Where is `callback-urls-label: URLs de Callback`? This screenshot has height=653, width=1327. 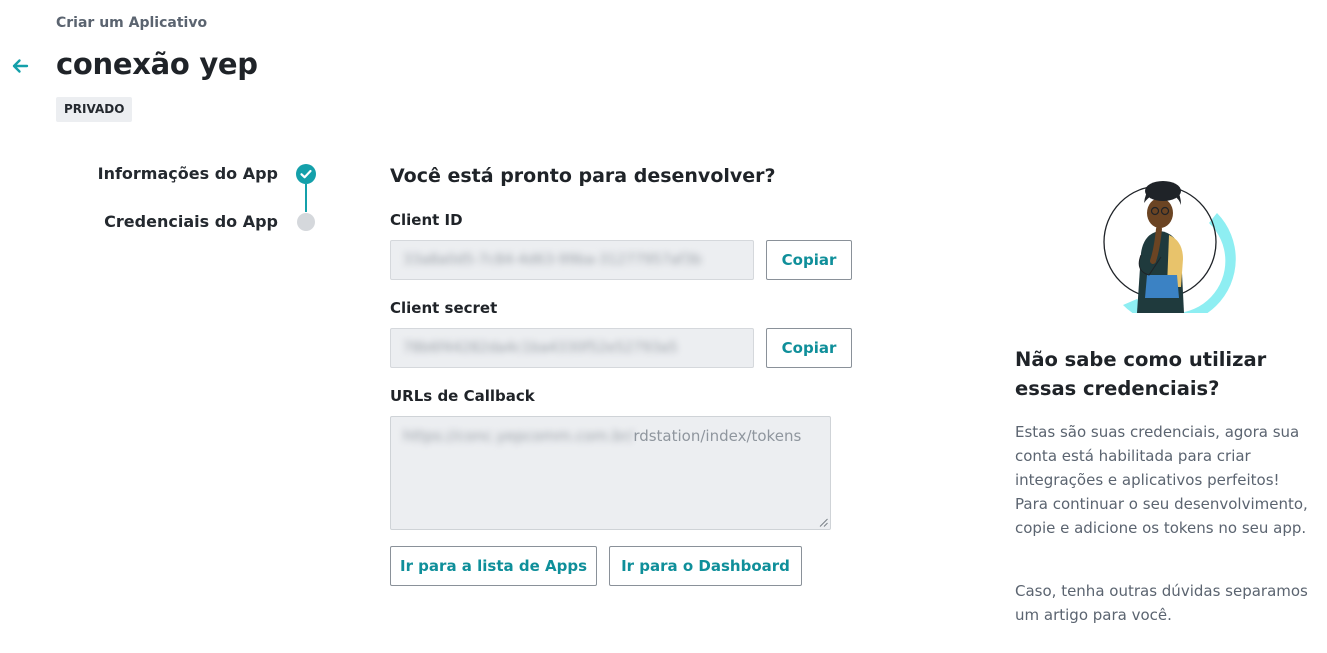
callback-urls-label: URLs de Callback is located at coordinates (462, 396).